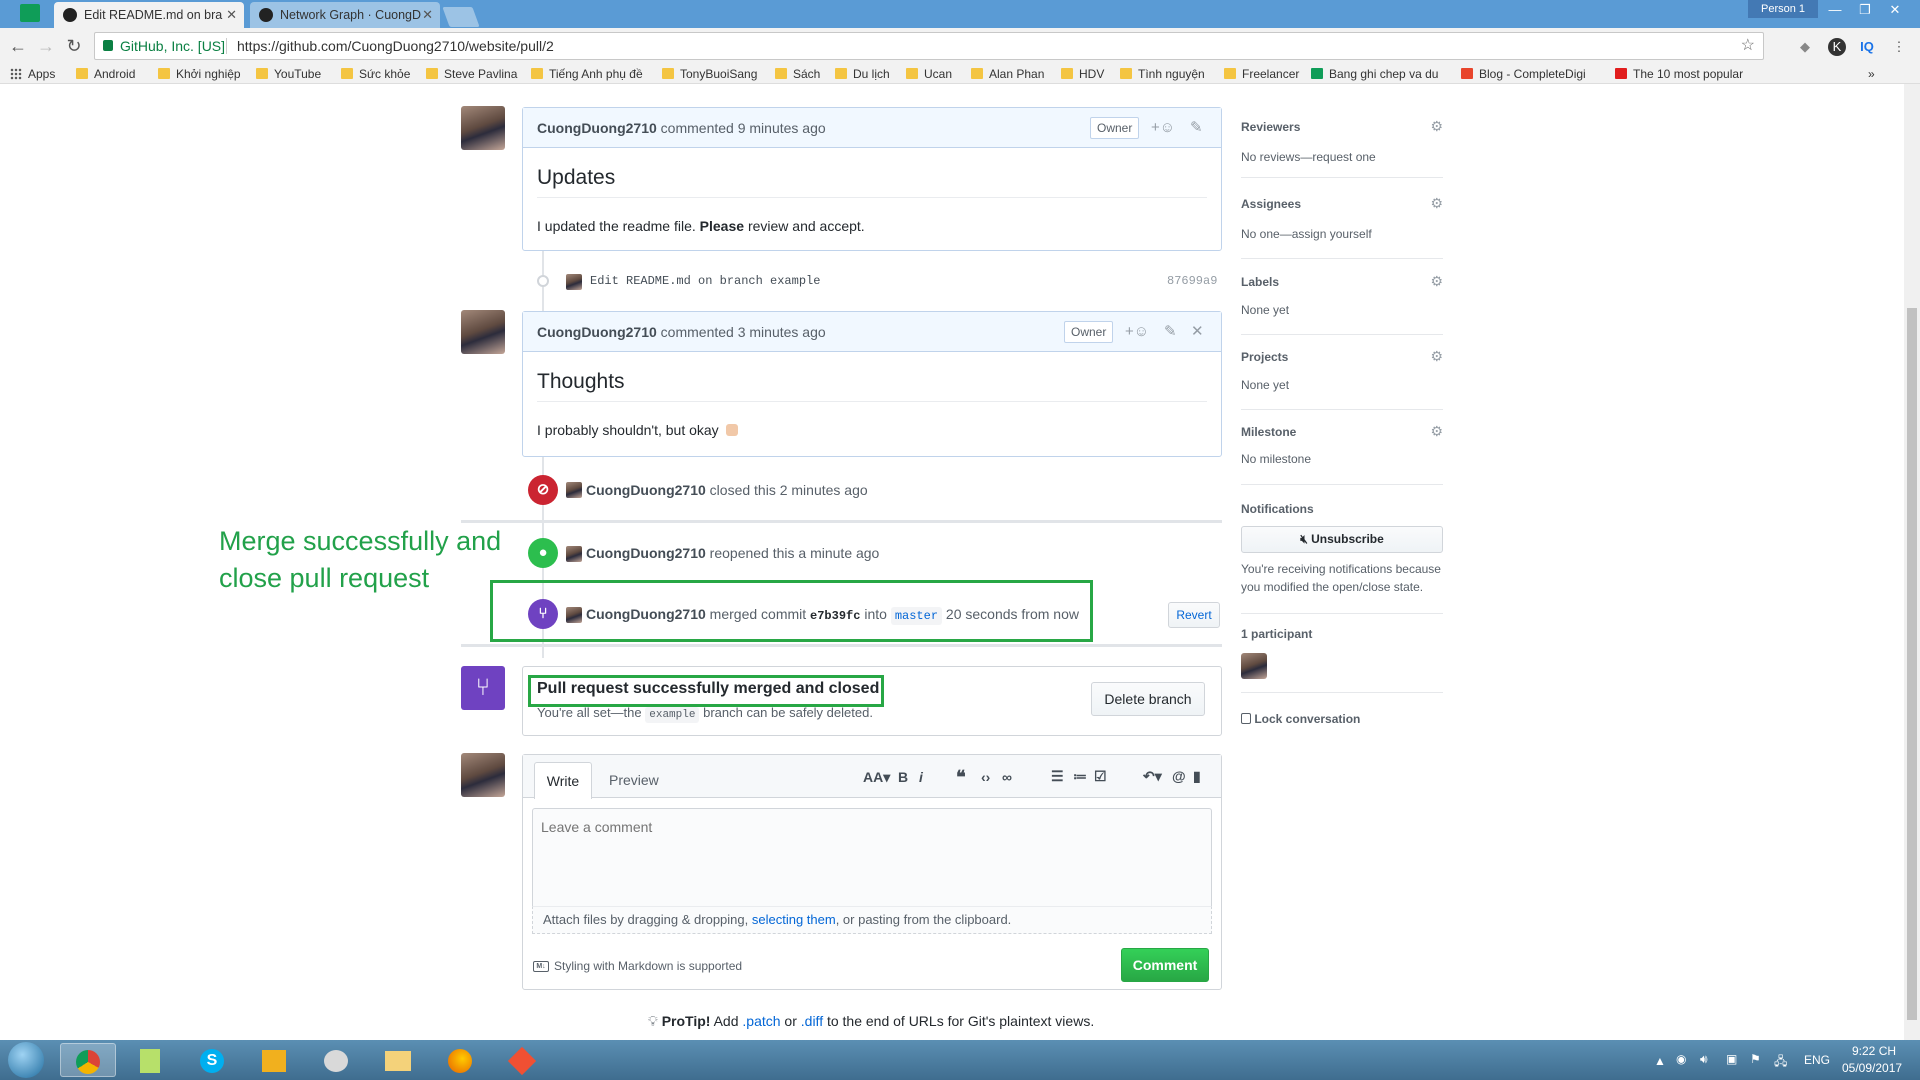 This screenshot has height=1080, width=1920. I want to click on bookmark-icon: ▮, so click(1197, 776).